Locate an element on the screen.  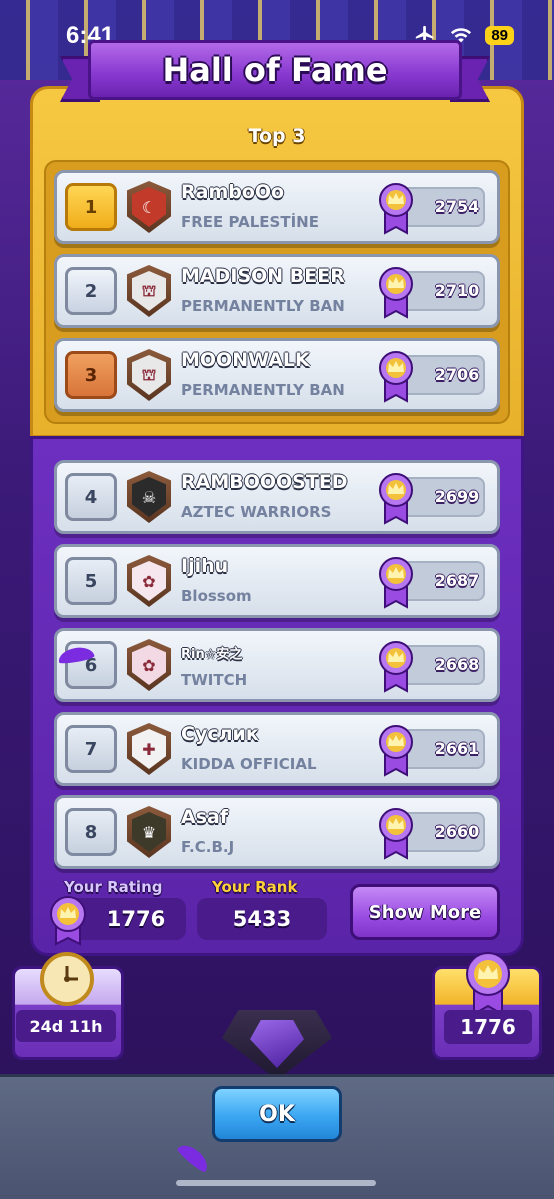
clan-name: F.C.B.J is located at coordinates (208, 847).